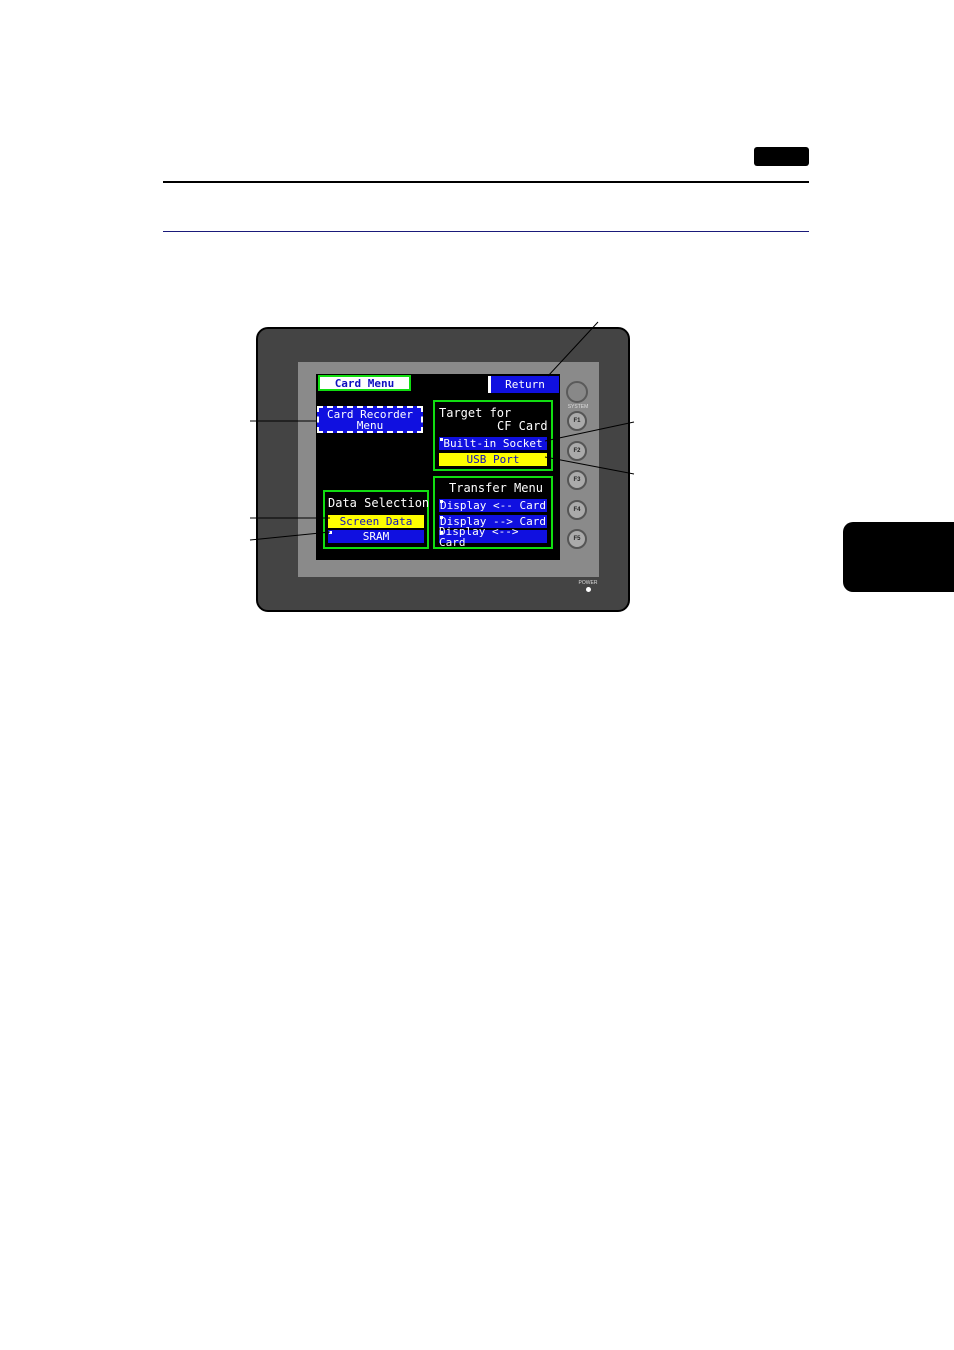 Image resolution: width=954 pixels, height=1350 pixels. I want to click on leader-sram, so click(290, 536).